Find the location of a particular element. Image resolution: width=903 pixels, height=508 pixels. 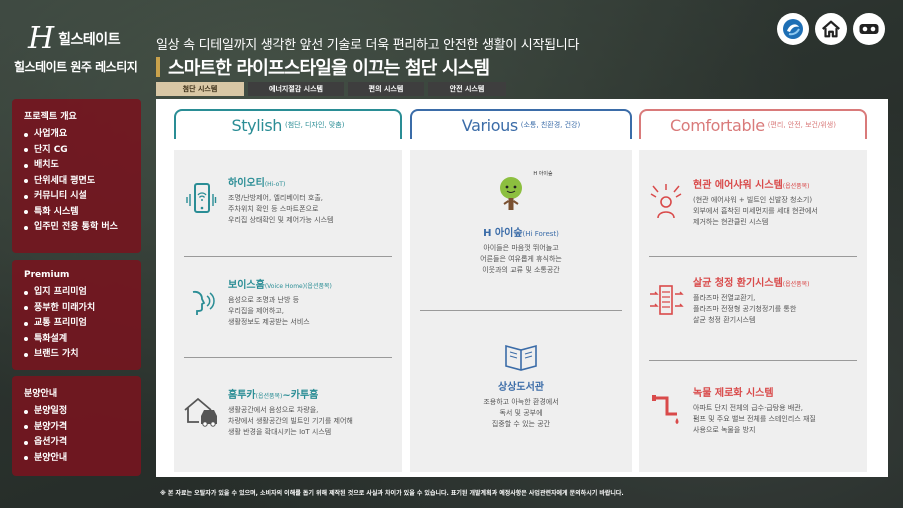

tree-badge-text: H 아이숲 is located at coordinates (543, 174).